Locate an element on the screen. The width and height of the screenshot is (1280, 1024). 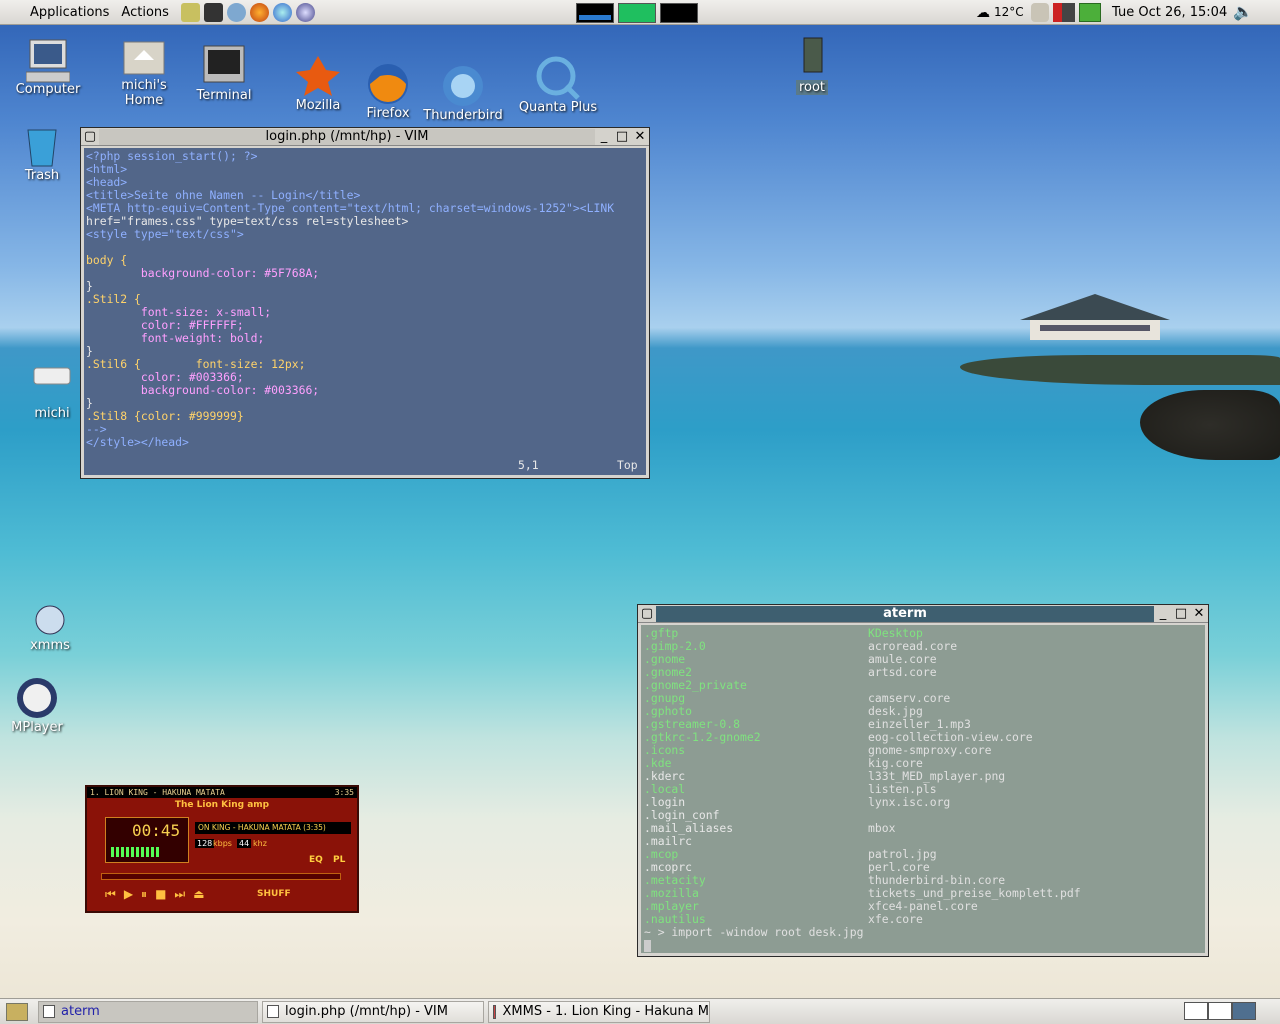
xmms-controls: ⏮▶⏸■⏭⏏ is located at coordinates (159, 894).